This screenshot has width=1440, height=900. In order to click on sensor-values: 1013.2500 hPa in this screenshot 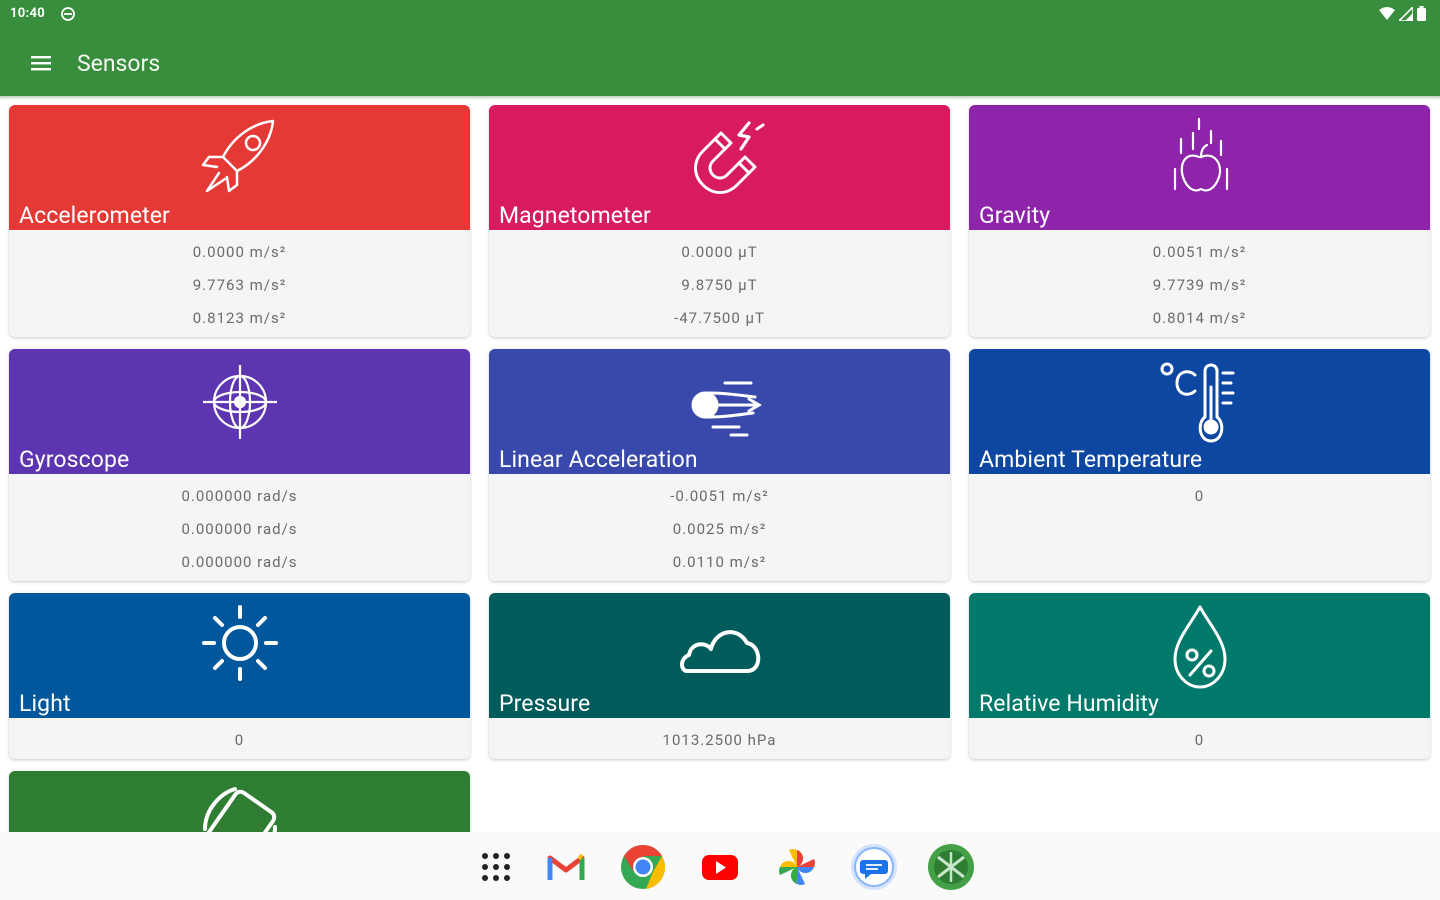, I will do `click(719, 738)`.